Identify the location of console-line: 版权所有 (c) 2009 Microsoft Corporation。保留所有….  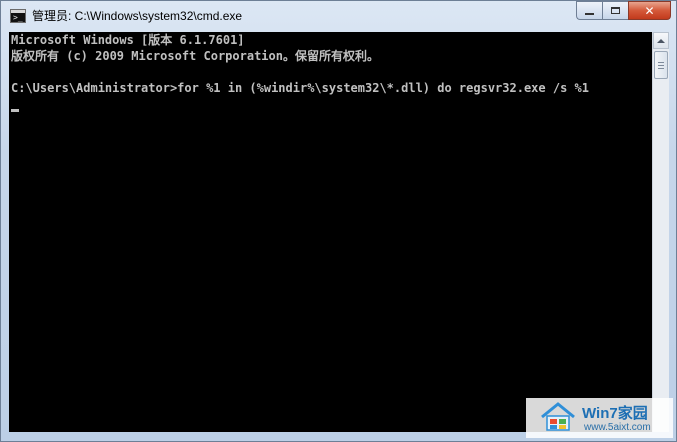
(195, 56).